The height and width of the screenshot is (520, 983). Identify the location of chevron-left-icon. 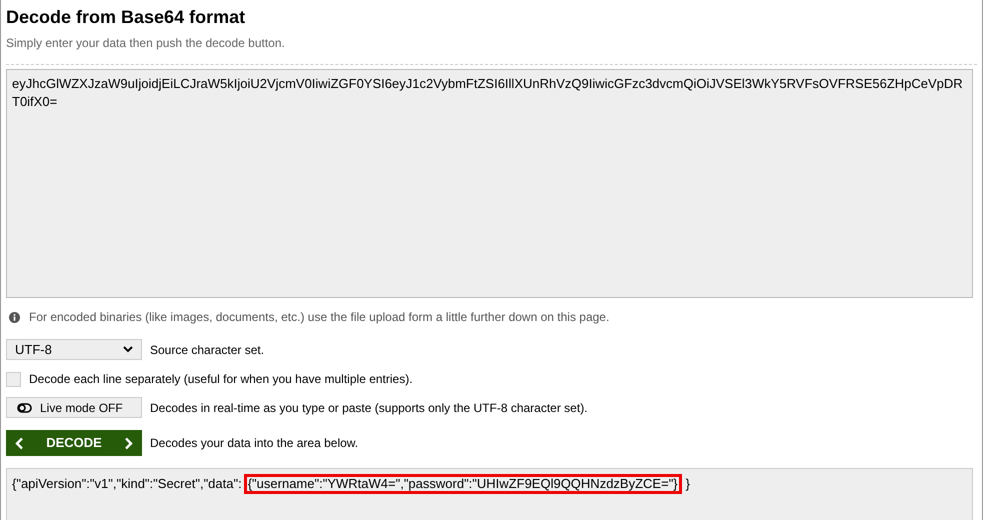
(19, 443).